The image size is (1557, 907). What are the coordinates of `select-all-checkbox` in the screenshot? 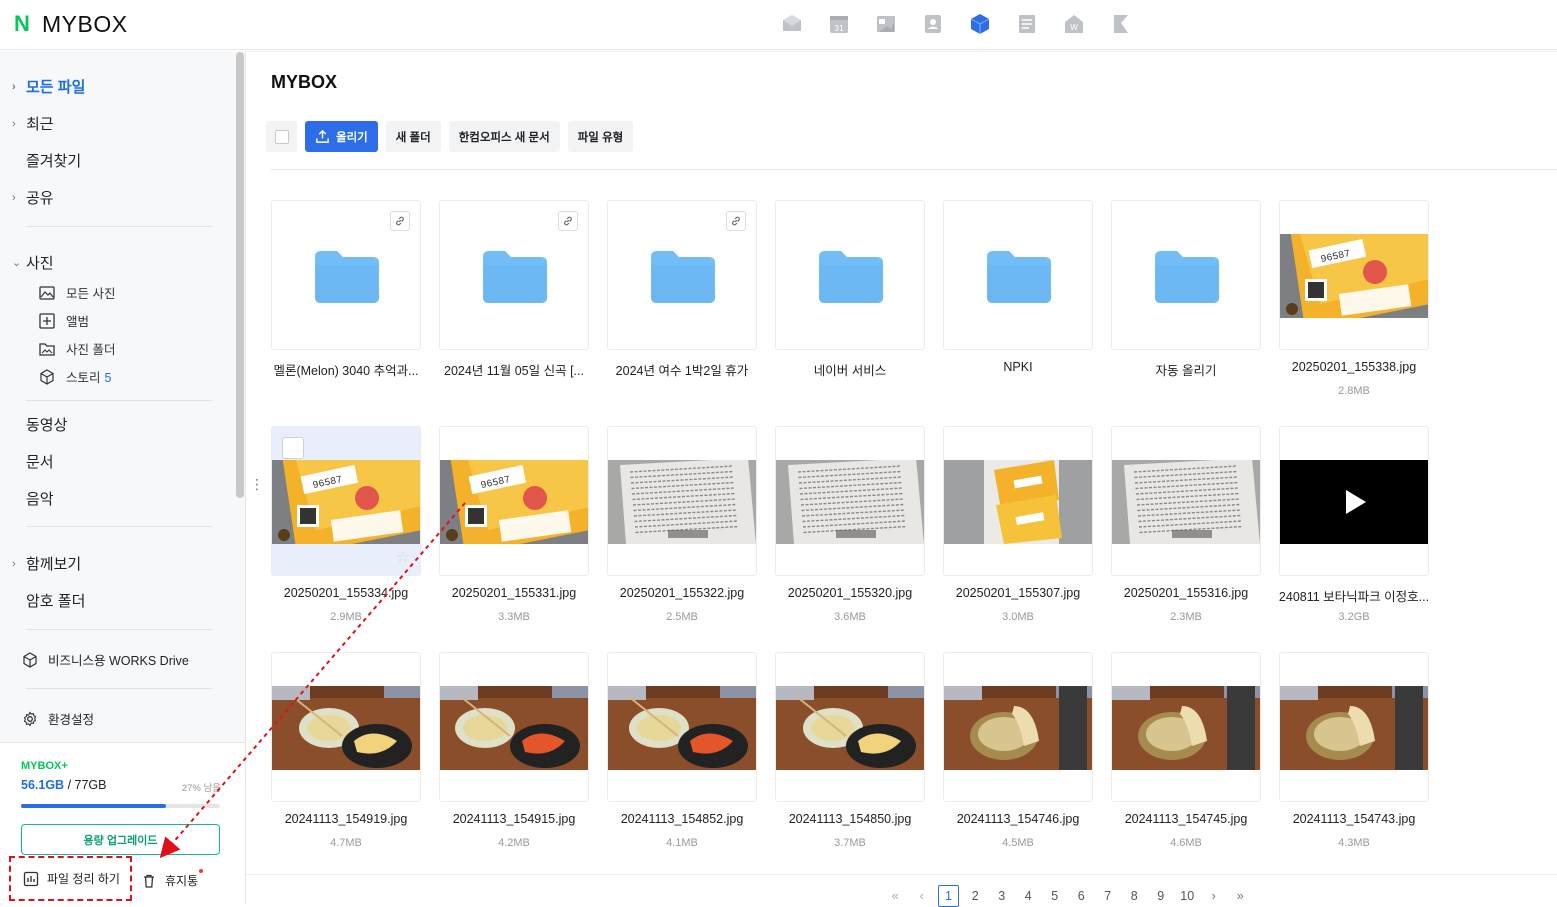 It's located at (281, 136).